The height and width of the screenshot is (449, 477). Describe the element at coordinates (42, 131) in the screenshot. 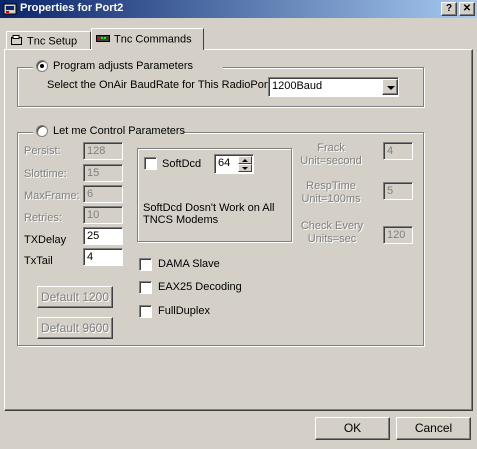

I see `manual-params-radio` at that location.